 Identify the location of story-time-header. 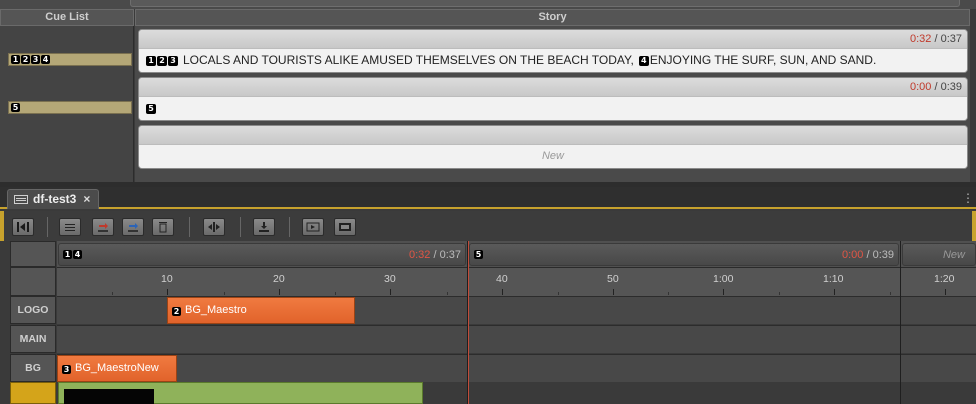
(553, 135).